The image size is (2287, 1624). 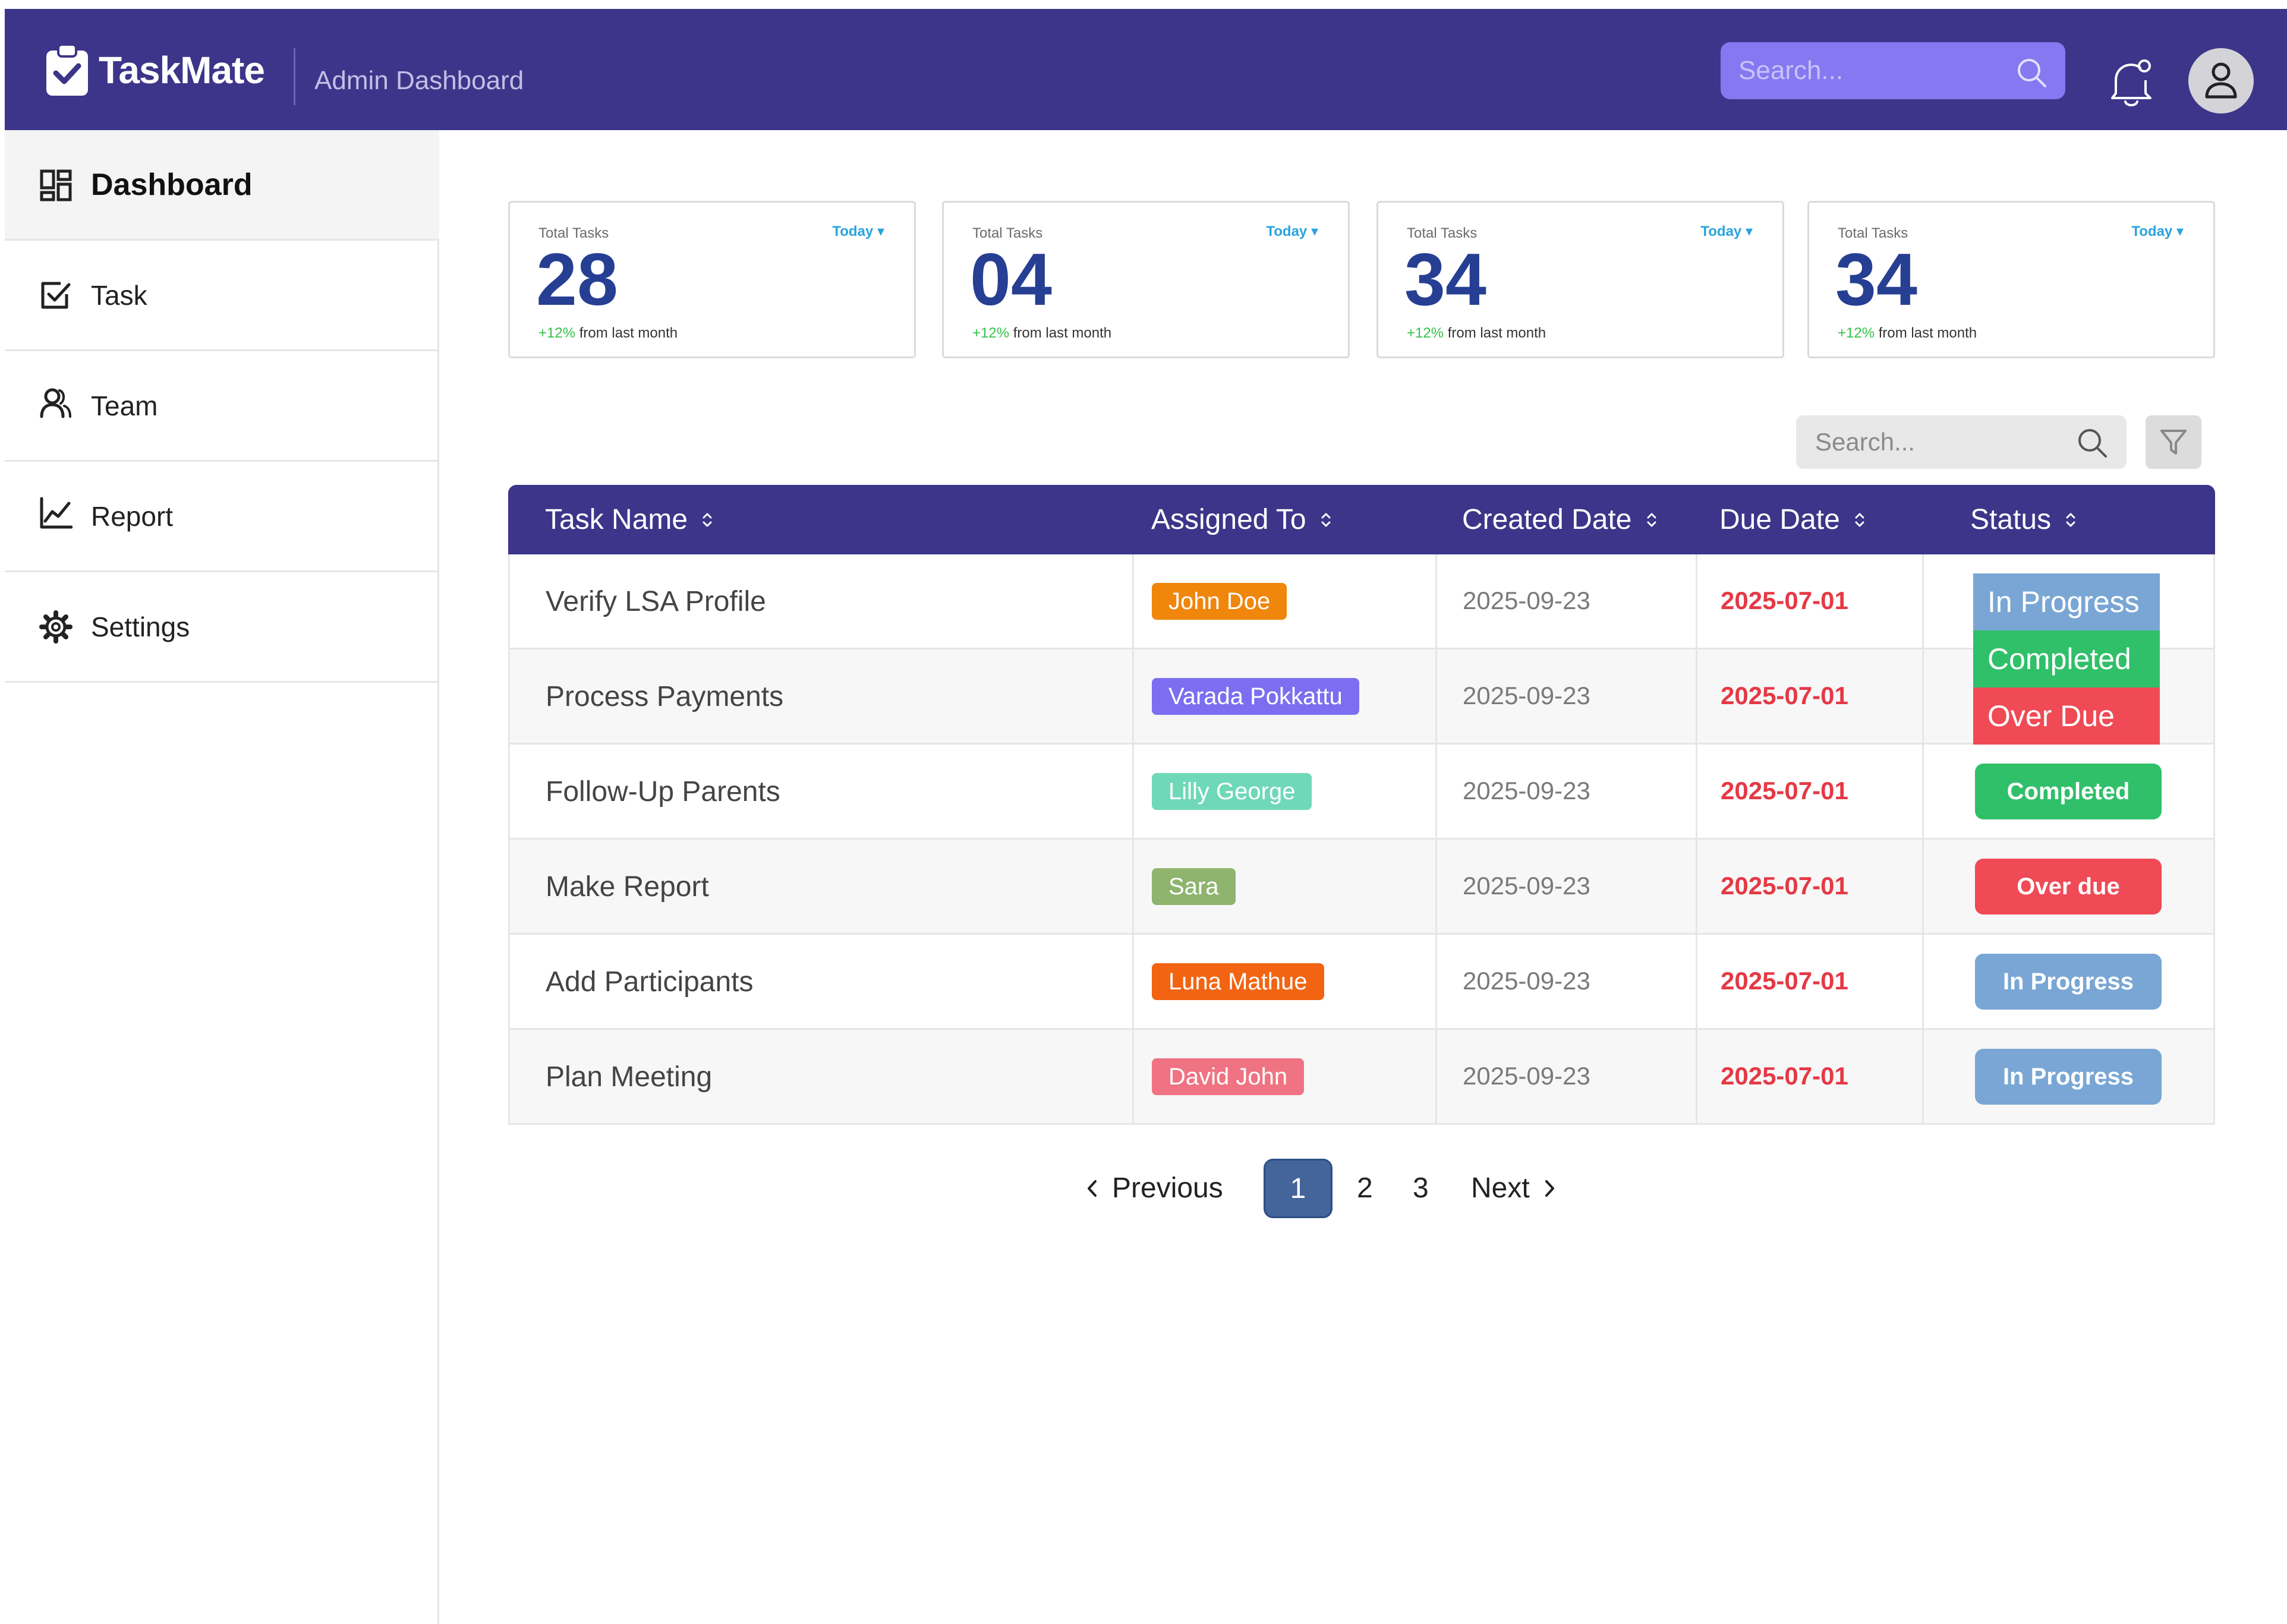 I want to click on clipboard-check-icon, so click(x=67, y=69).